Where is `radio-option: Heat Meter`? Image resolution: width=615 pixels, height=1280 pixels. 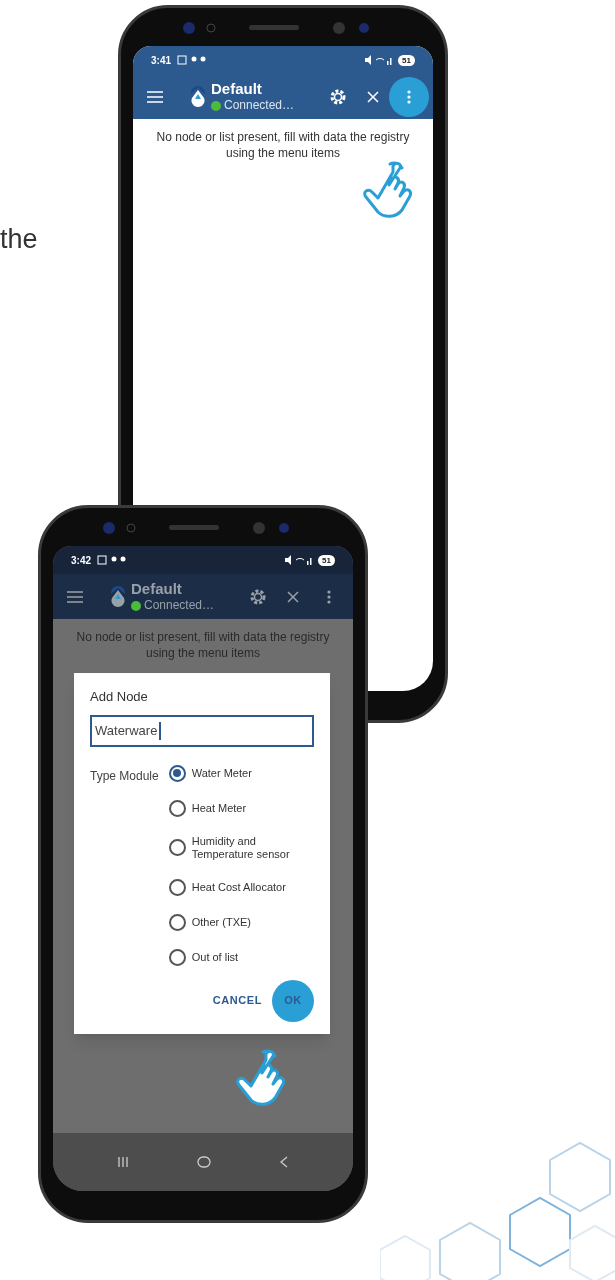
radio-option: Heat Meter is located at coordinates (240, 808).